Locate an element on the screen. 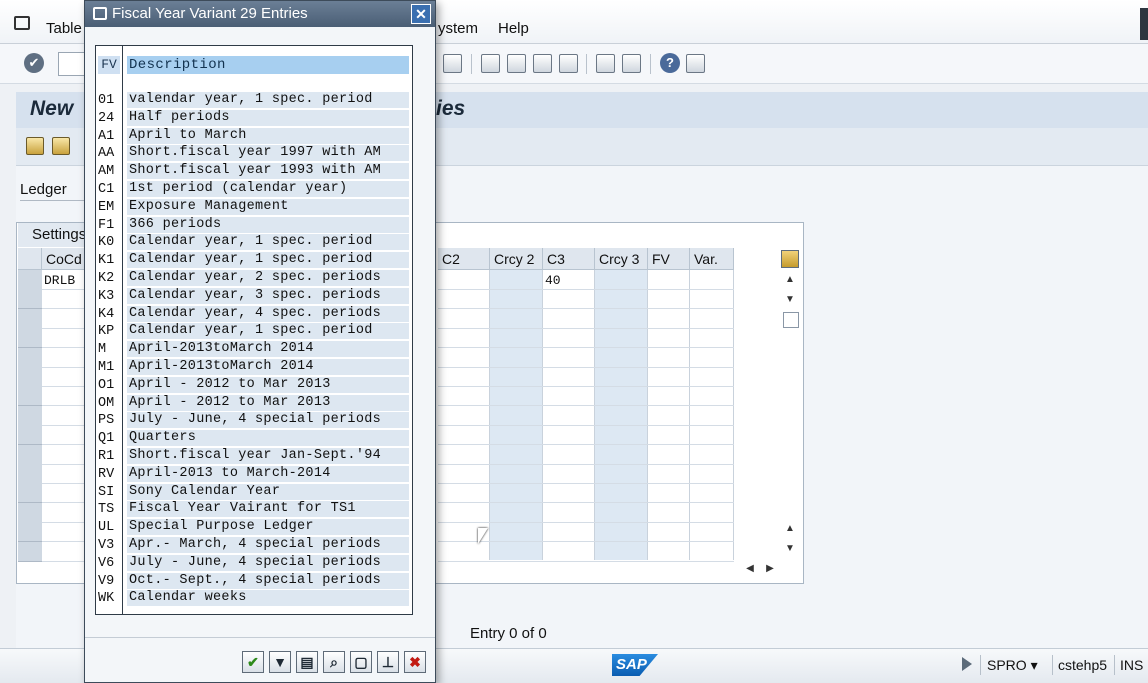  menu-item-system: ystem is located at coordinates (458, 28).